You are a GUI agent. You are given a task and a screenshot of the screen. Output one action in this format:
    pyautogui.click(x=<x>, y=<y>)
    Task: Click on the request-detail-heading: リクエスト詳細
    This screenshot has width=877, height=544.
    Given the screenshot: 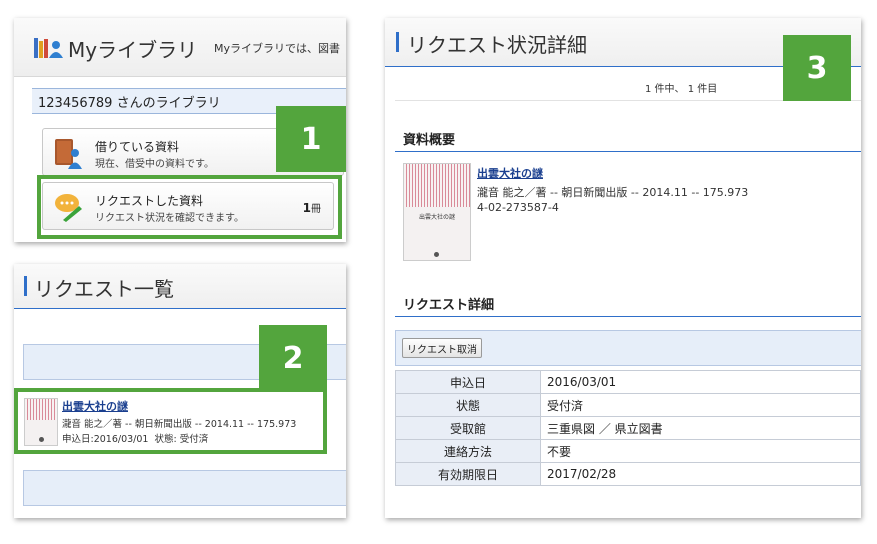 What is the action you would take?
    pyautogui.click(x=449, y=305)
    